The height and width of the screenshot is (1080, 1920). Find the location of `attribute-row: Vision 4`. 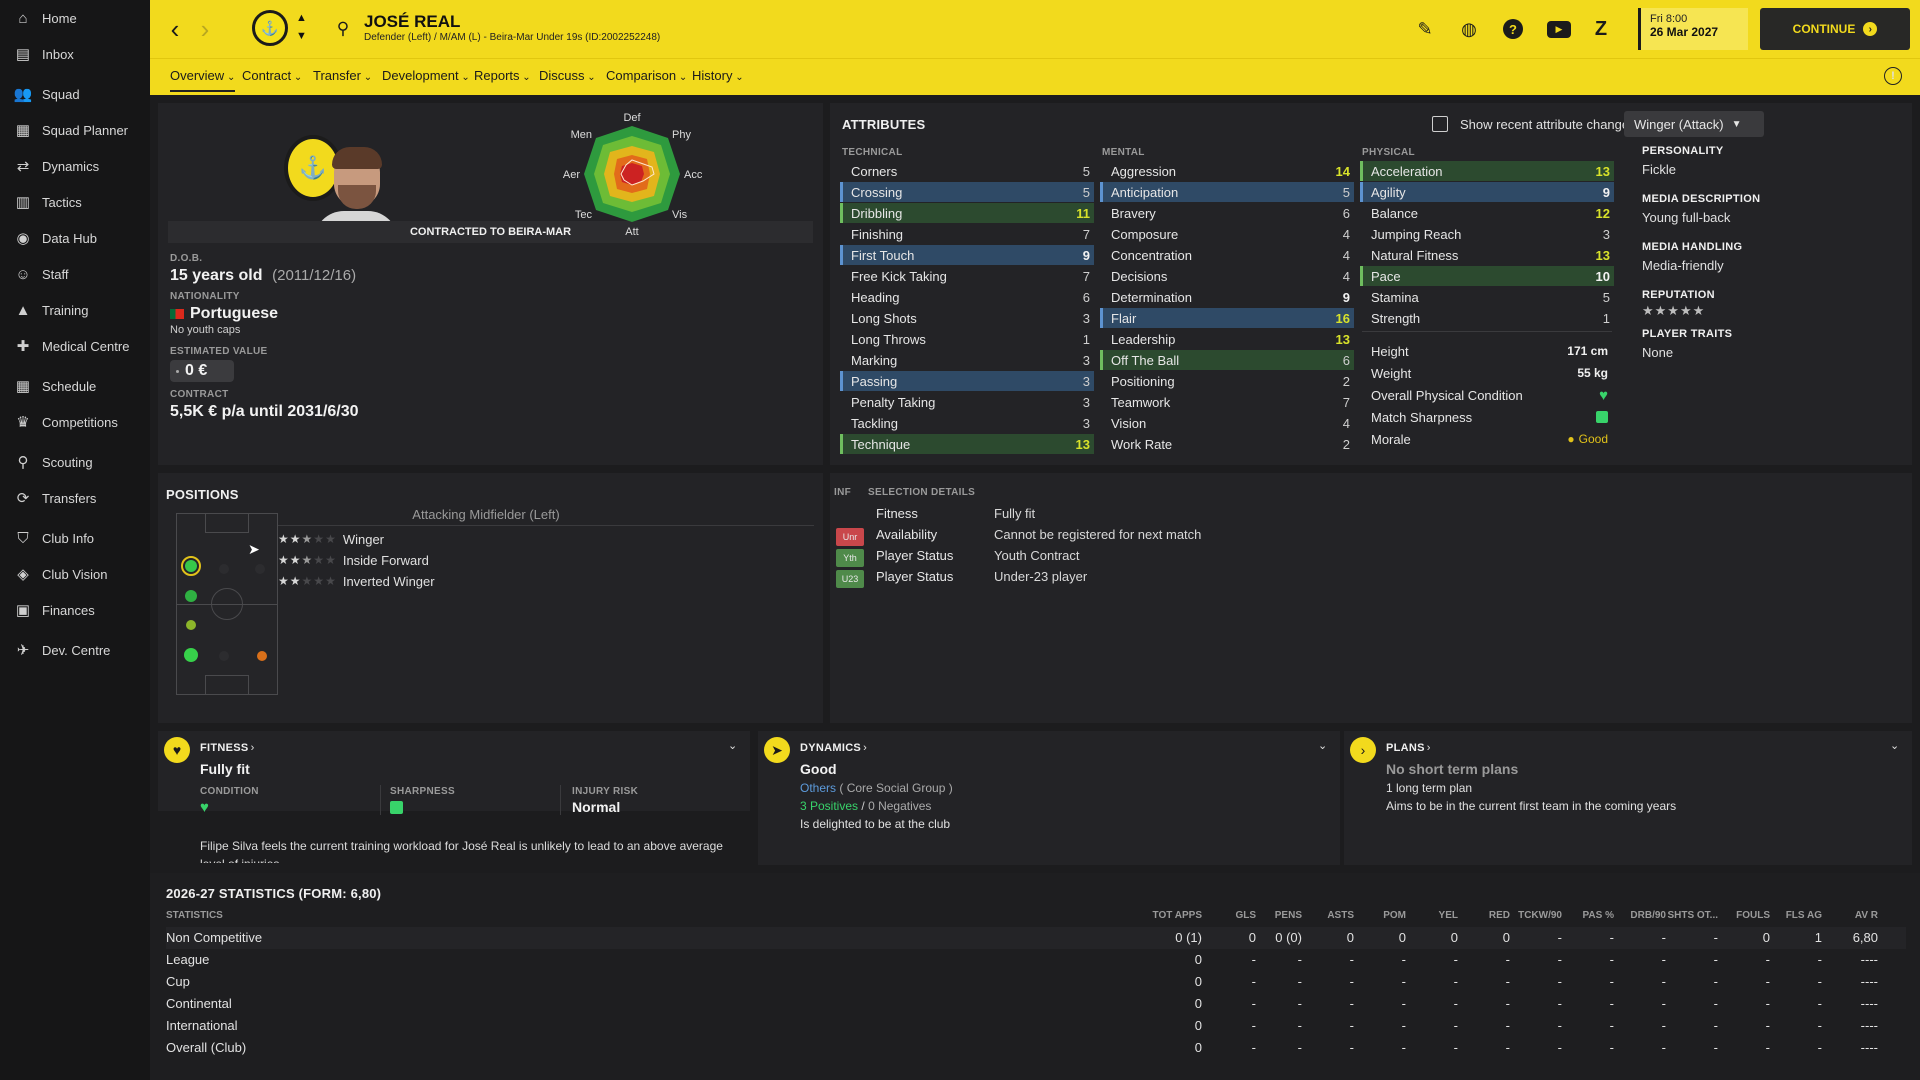

attribute-row: Vision 4 is located at coordinates (1227, 423).